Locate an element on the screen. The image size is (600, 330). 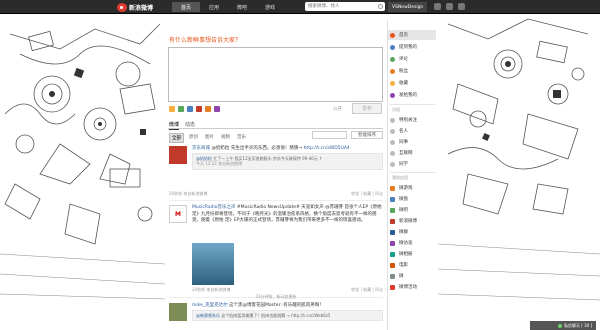
topic-icon is located at coordinates (208, 109).